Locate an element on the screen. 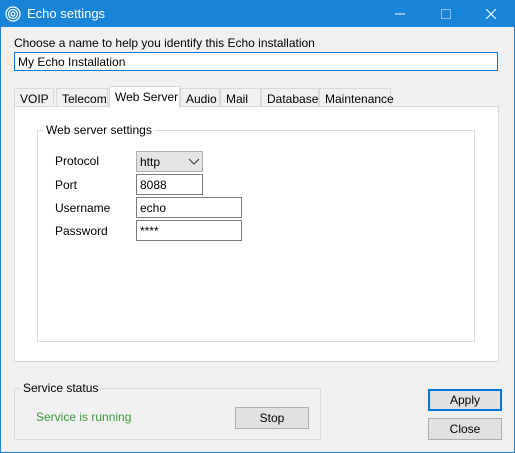  close-icon is located at coordinates (491, 14).